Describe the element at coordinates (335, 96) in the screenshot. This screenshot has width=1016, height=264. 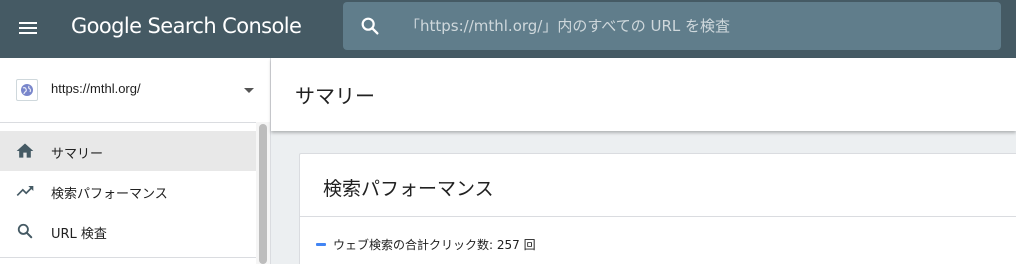
I see `page-title: サマリー` at that location.